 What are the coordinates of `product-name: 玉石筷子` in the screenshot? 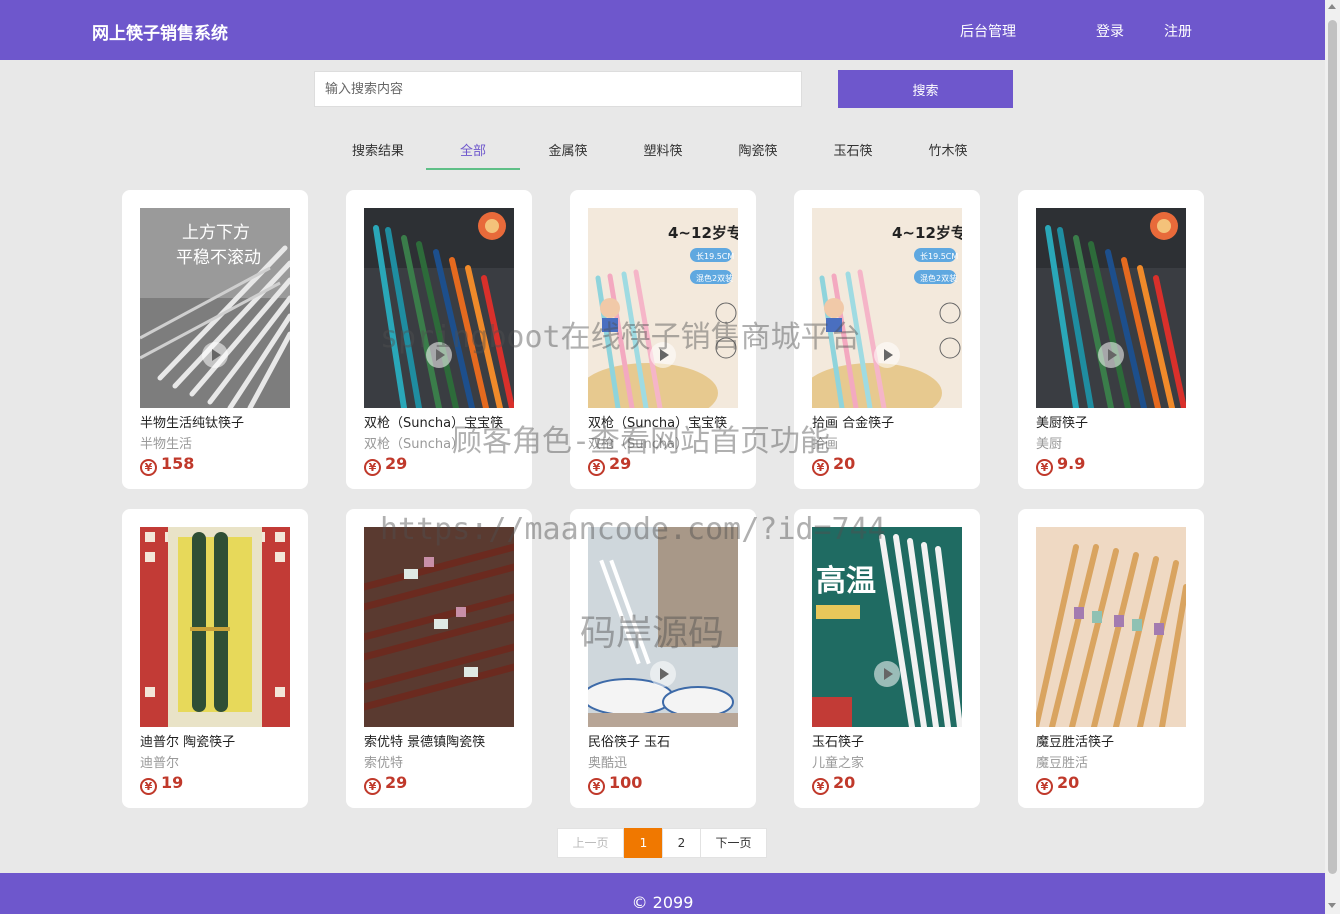 It's located at (838, 742).